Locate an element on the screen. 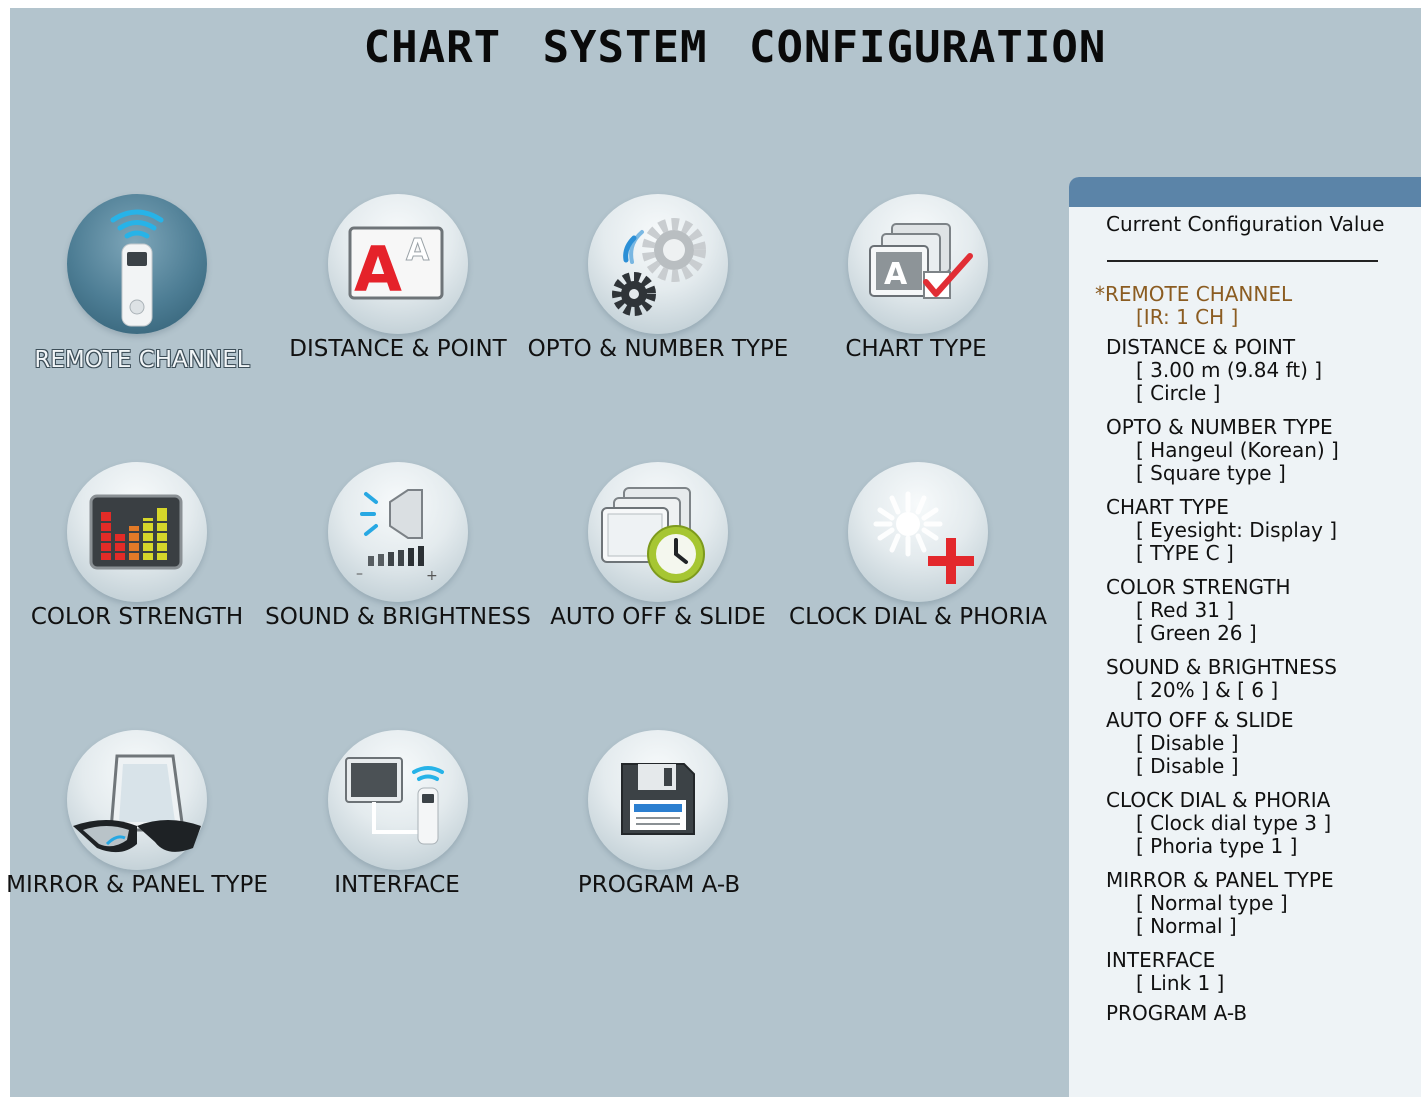 The width and height of the screenshot is (1421, 1097). config-heading-clock-dial-phoria: CLOCK DIAL & PHORIA is located at coordinates (1218, 800).